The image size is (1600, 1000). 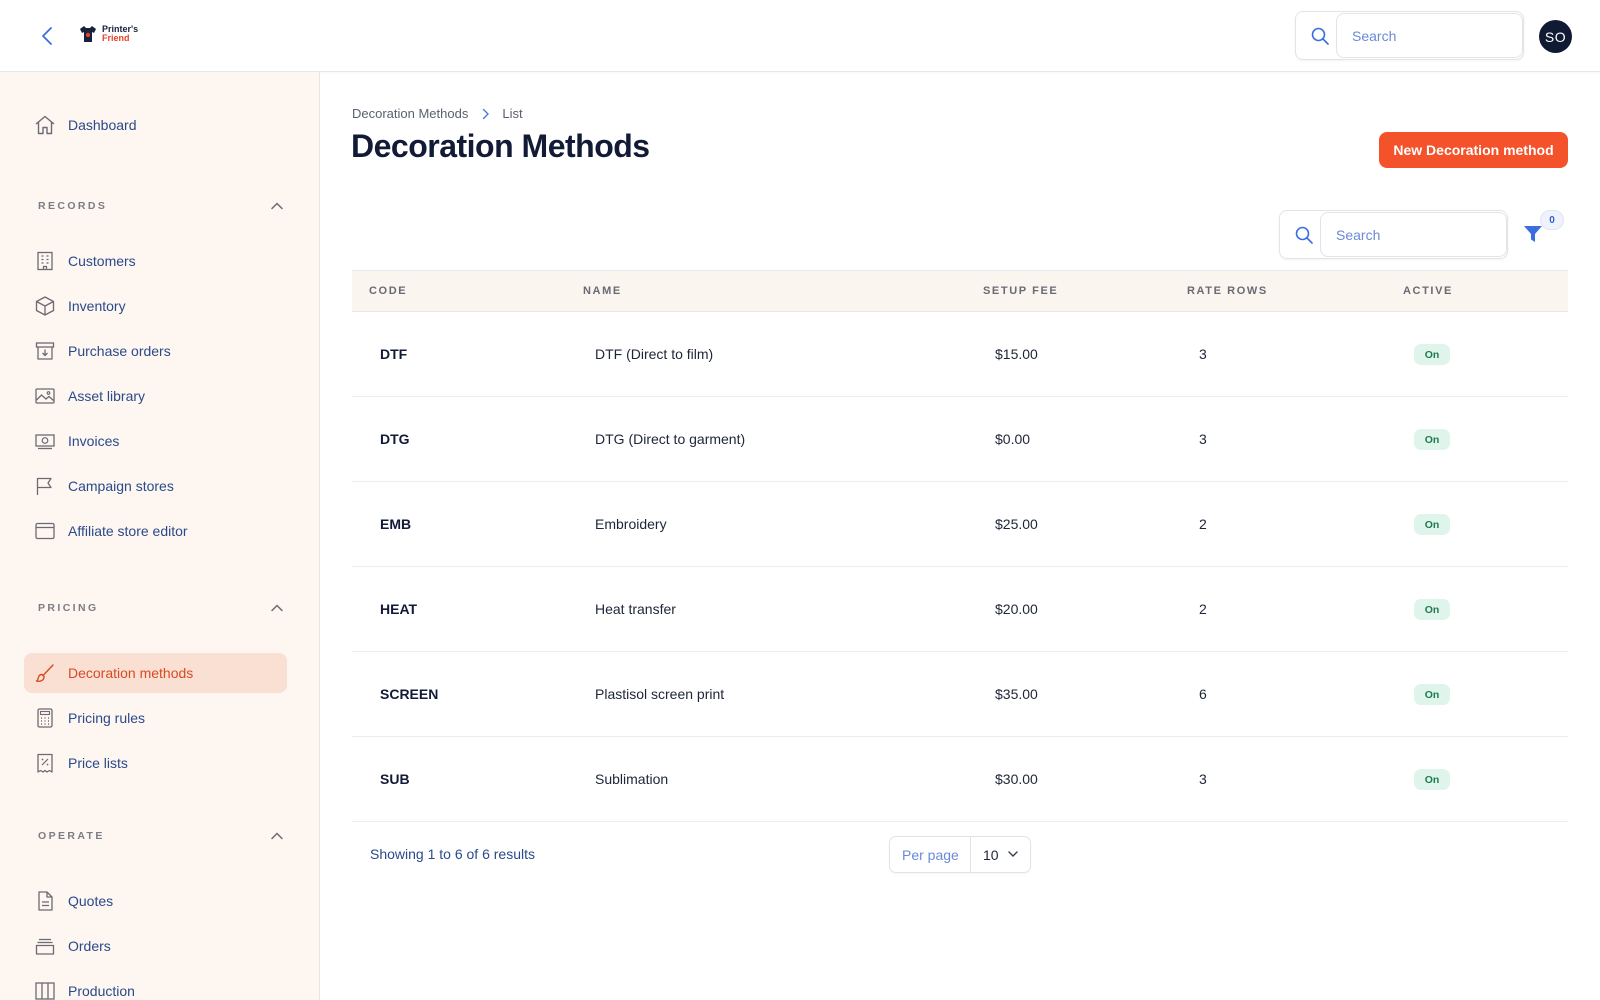 I want to click on table-row: EMB Embroidery $25.00 2 On, so click(x=960, y=524).